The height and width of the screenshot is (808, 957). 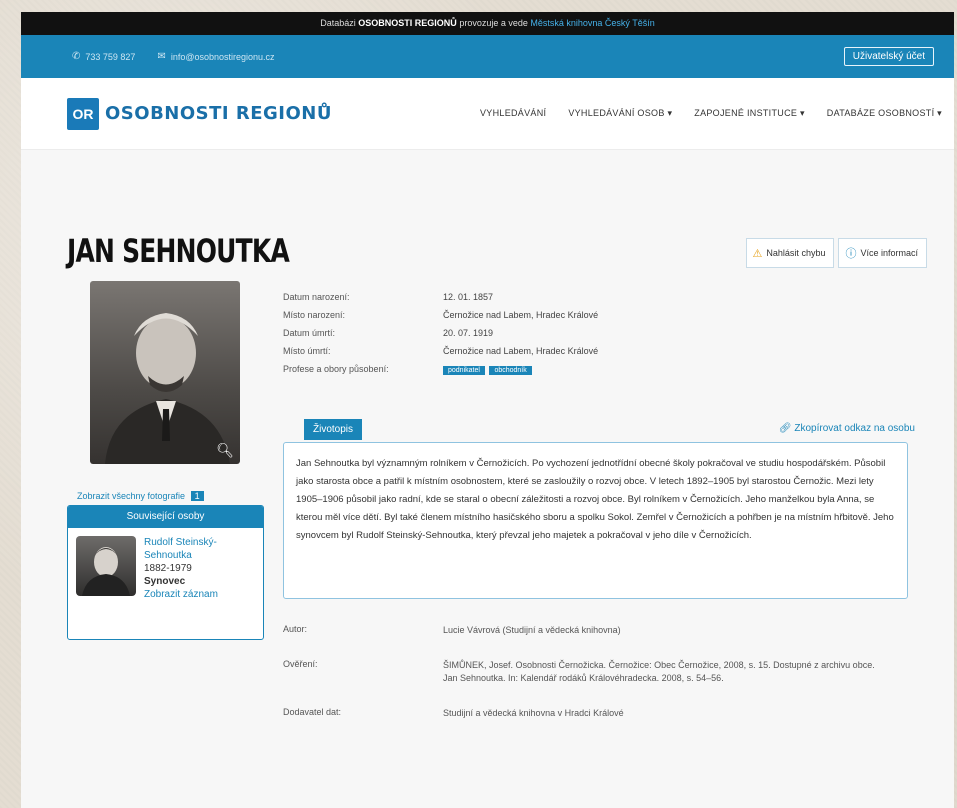 I want to click on report-error-label: Nahlásit chybu, so click(x=796, y=253).